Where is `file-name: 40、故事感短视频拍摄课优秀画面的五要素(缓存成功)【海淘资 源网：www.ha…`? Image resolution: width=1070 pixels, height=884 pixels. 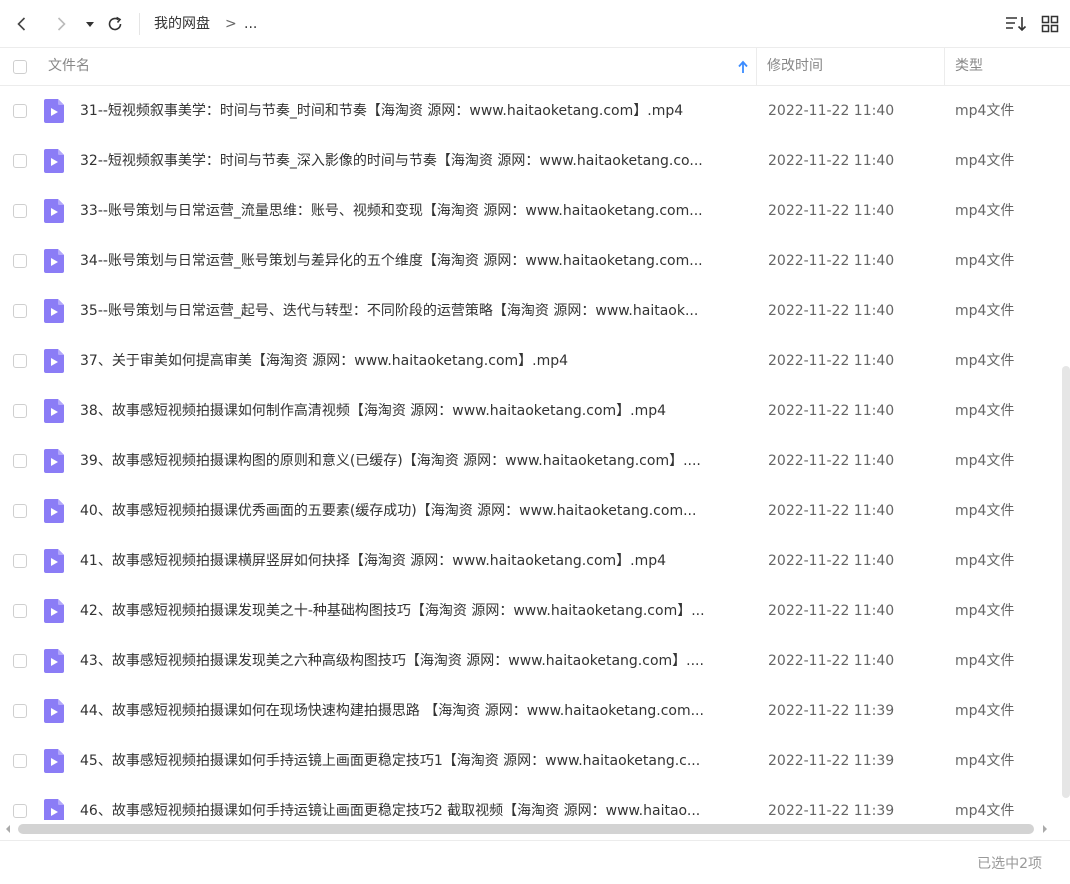
file-name: 40、故事感短视频拍摄课优秀画面的五要素(缓存成功)【海淘资 源网：www.ha… is located at coordinates (413, 511).